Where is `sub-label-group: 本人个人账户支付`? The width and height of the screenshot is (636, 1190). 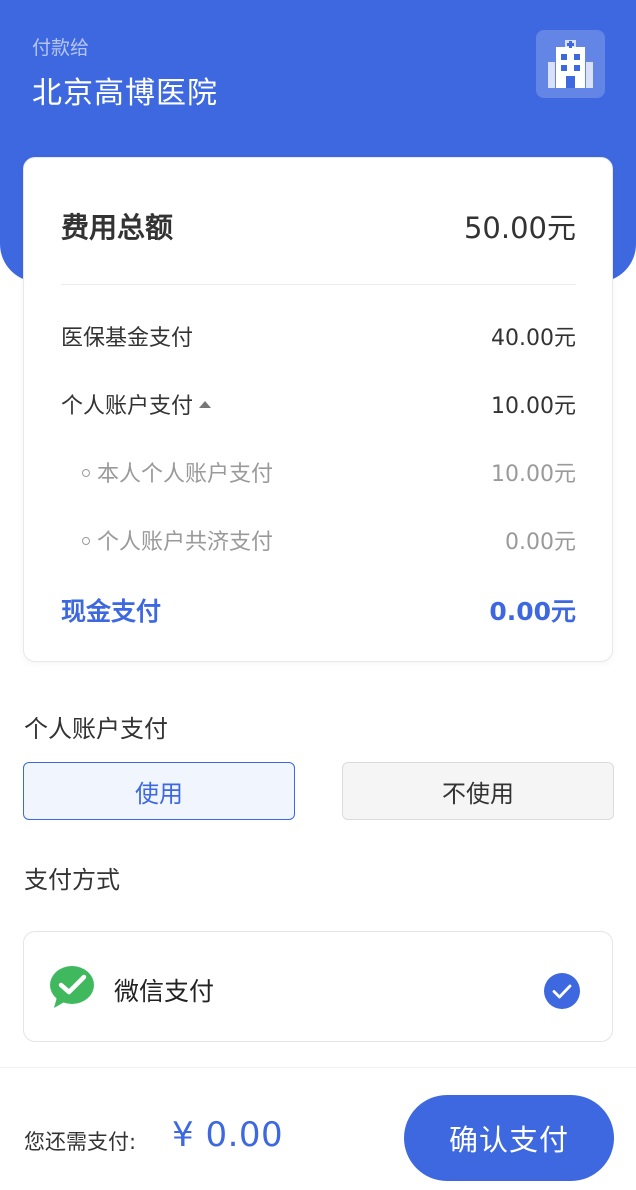 sub-label-group: 本人个人账户支付 is located at coordinates (177, 472).